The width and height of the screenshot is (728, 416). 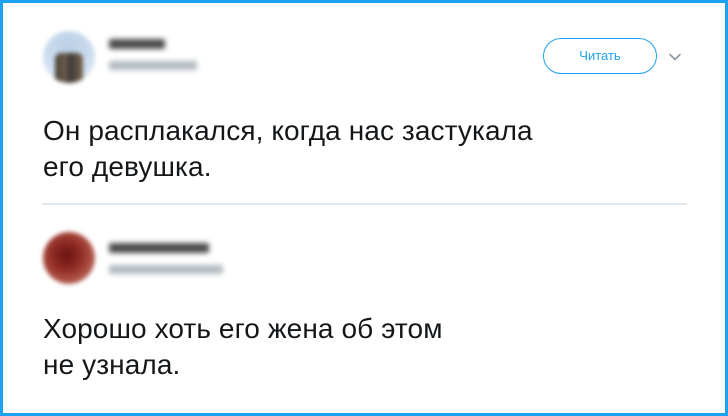 I want to click on chevron-down-icon, so click(x=675, y=57).